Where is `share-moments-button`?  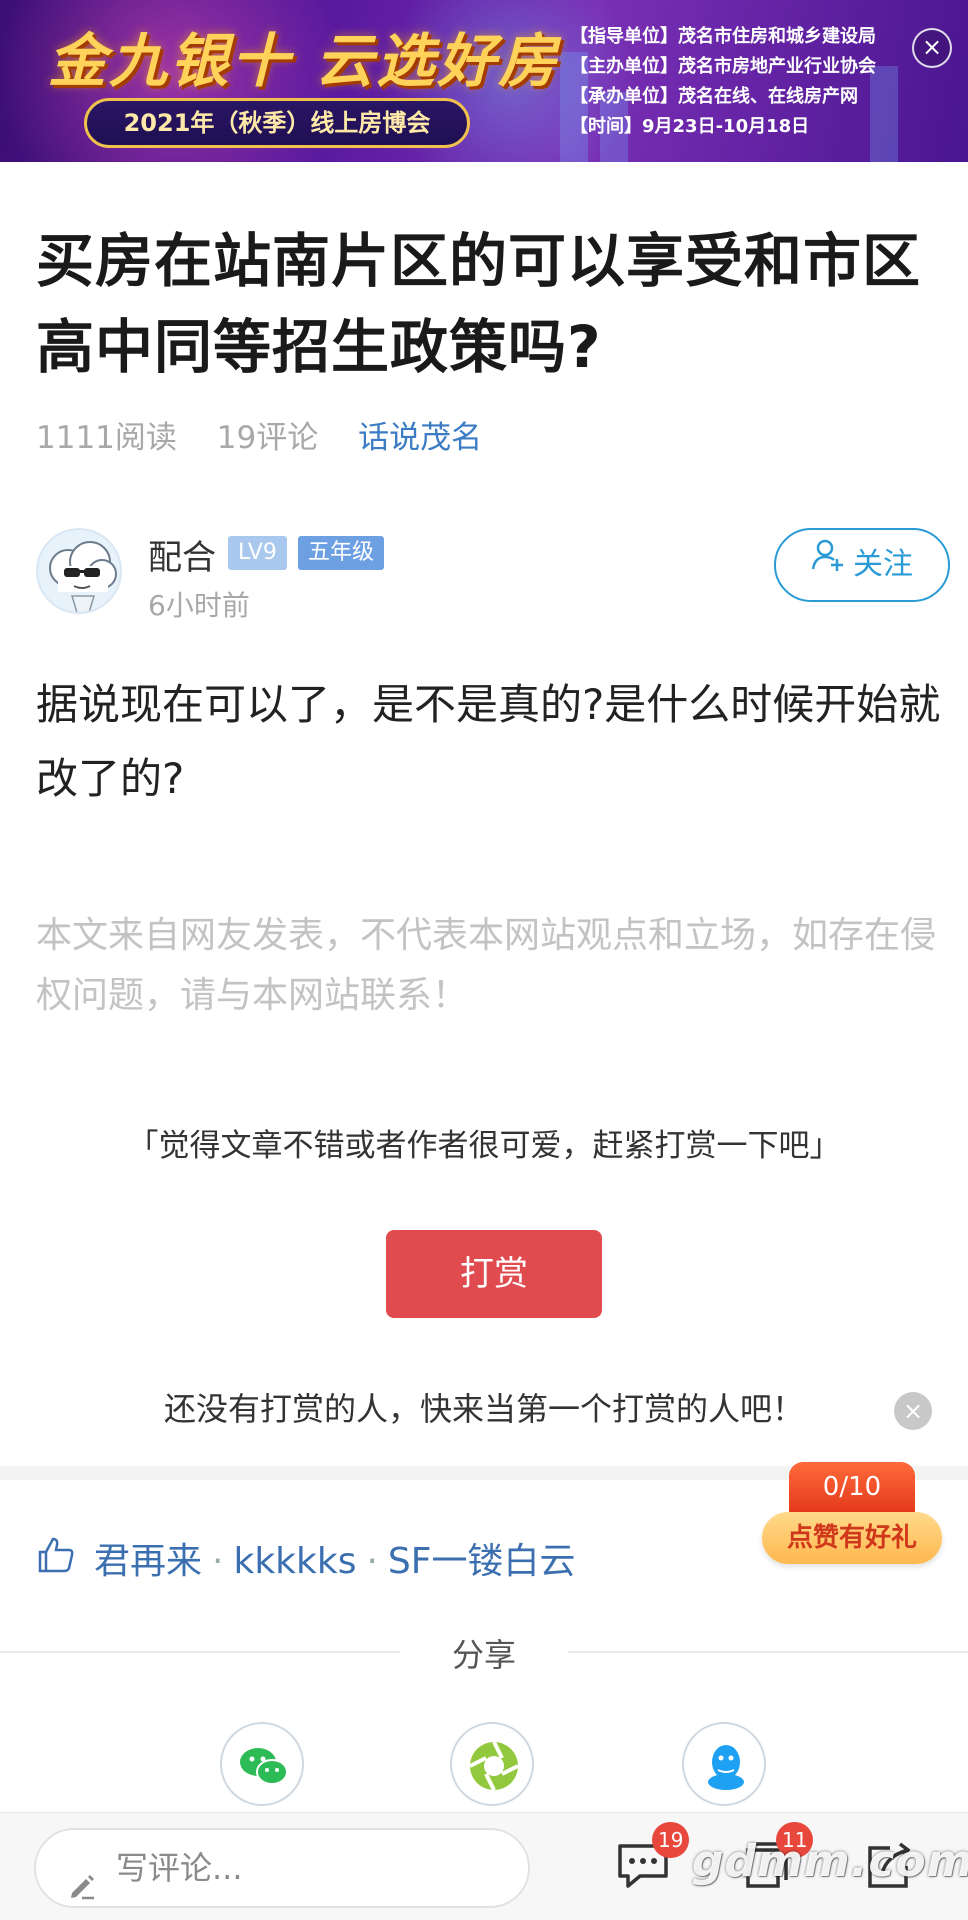 share-moments-button is located at coordinates (492, 1764).